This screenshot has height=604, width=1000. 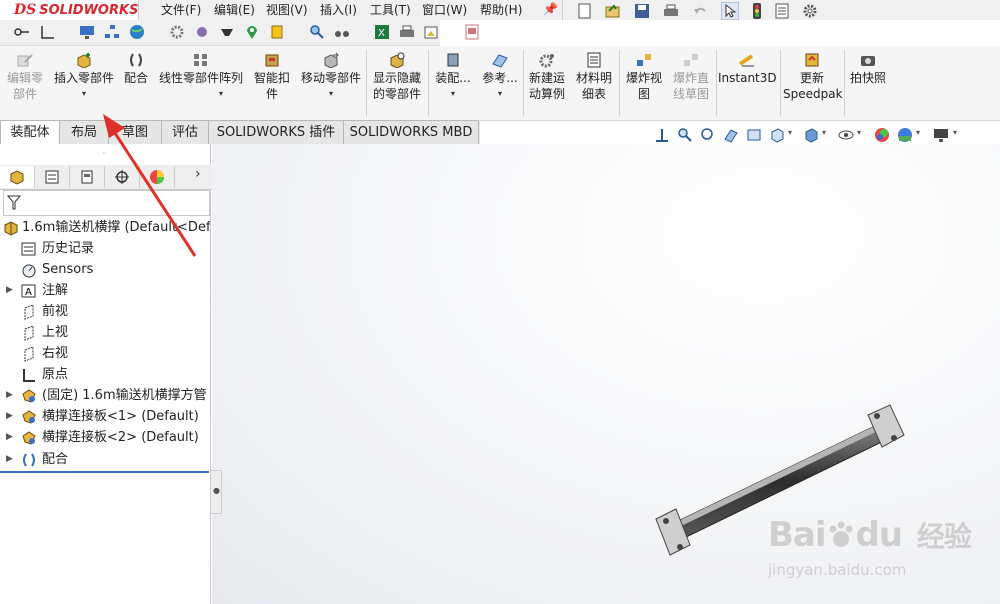 What do you see at coordinates (272, 60) in the screenshot?
I see `smart-fastener-icon` at bounding box center [272, 60].